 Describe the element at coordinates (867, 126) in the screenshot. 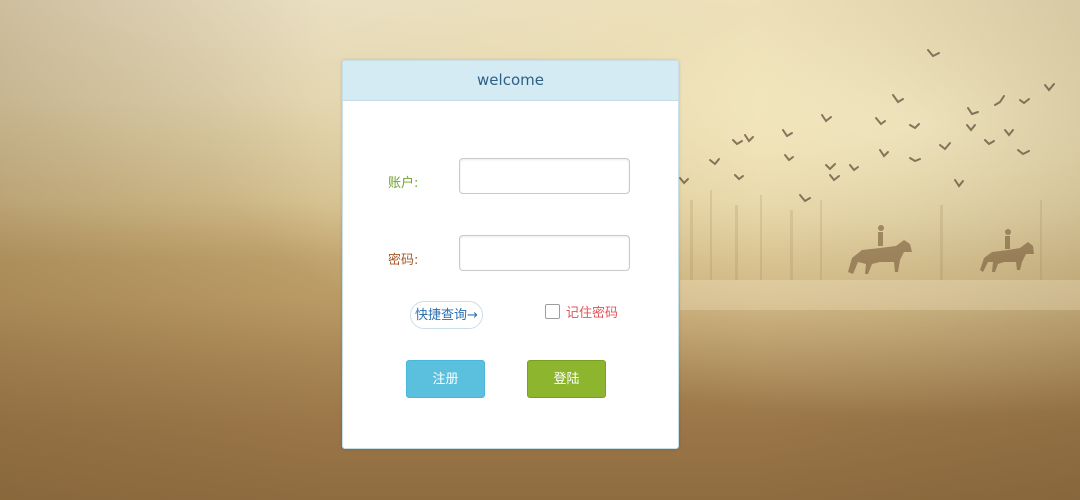

I see `birds-flock` at that location.